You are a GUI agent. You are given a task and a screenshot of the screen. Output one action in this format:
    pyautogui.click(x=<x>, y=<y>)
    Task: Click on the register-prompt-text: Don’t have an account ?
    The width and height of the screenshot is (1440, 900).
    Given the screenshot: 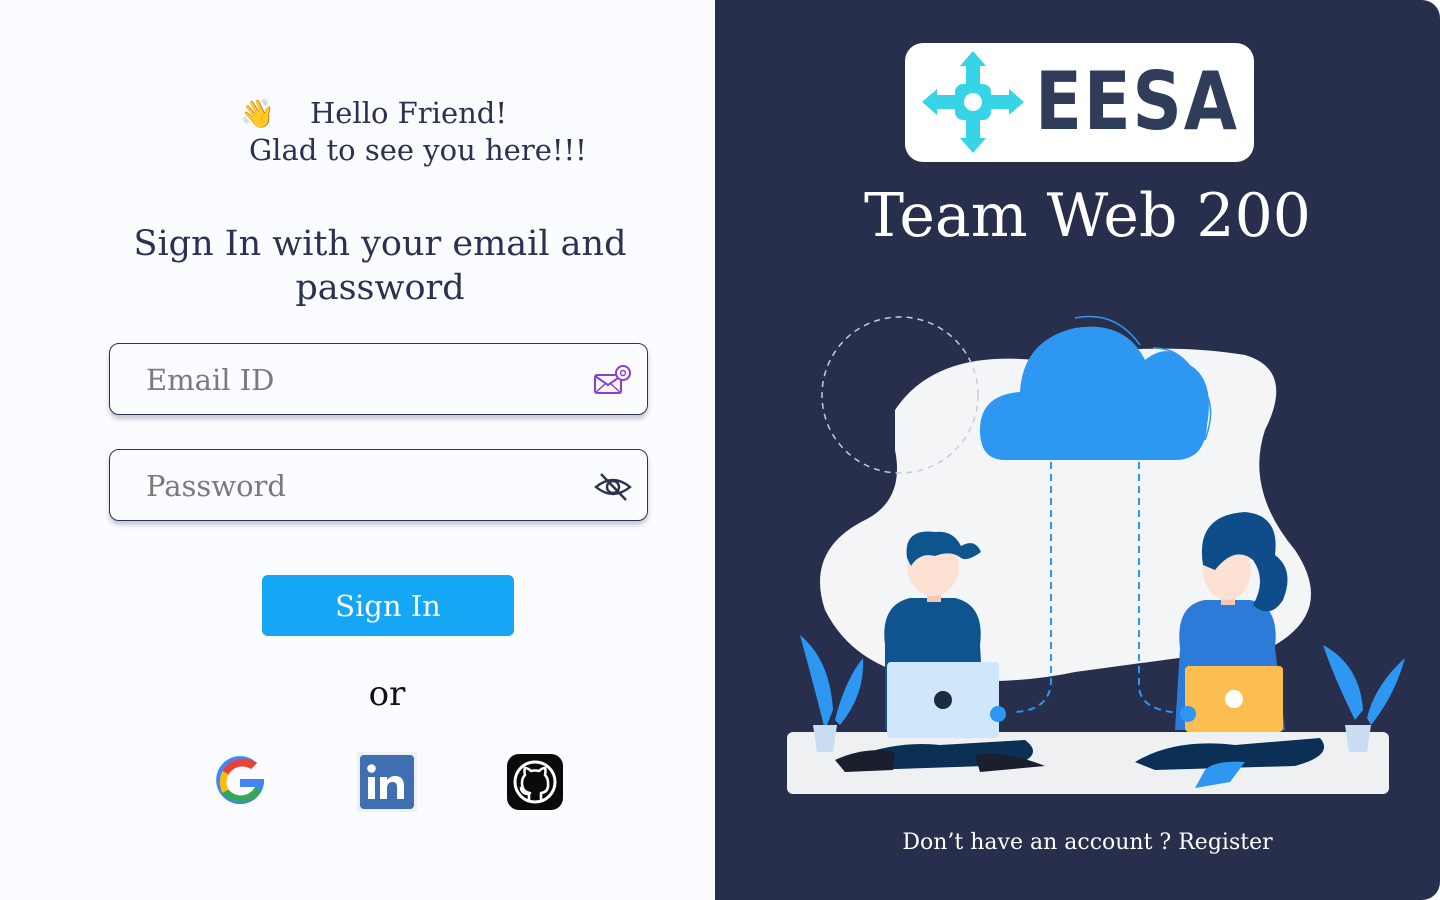 What is the action you would take?
    pyautogui.click(x=1037, y=842)
    